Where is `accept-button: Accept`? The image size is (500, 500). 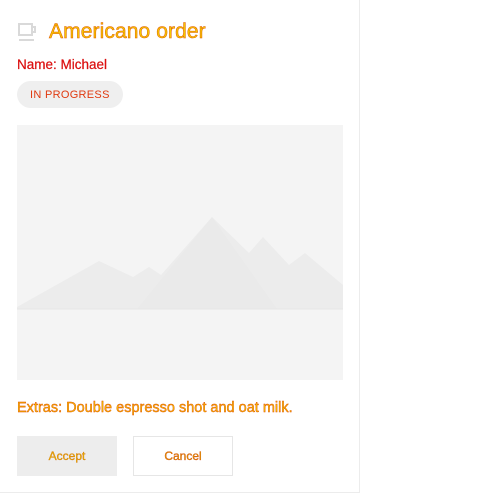 accept-button: Accept is located at coordinates (67, 456).